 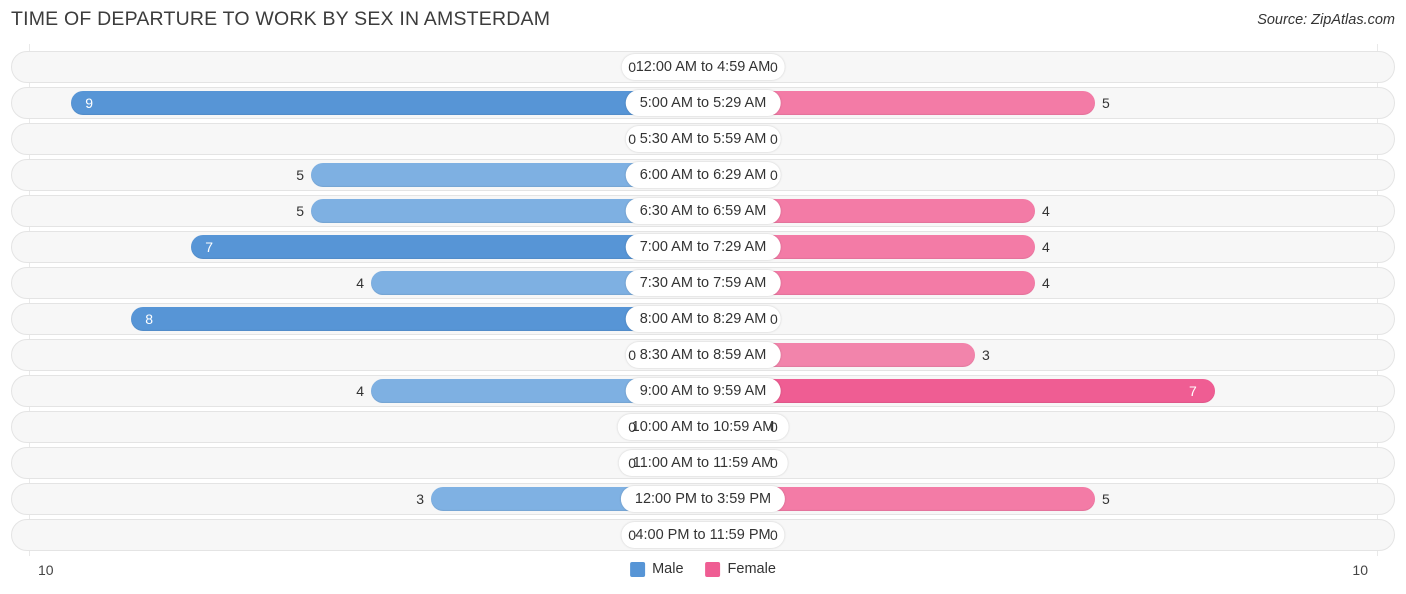 I want to click on chart-row-inner: 7 4 7:00 AM to 7:29 AM, so click(x=703, y=247).